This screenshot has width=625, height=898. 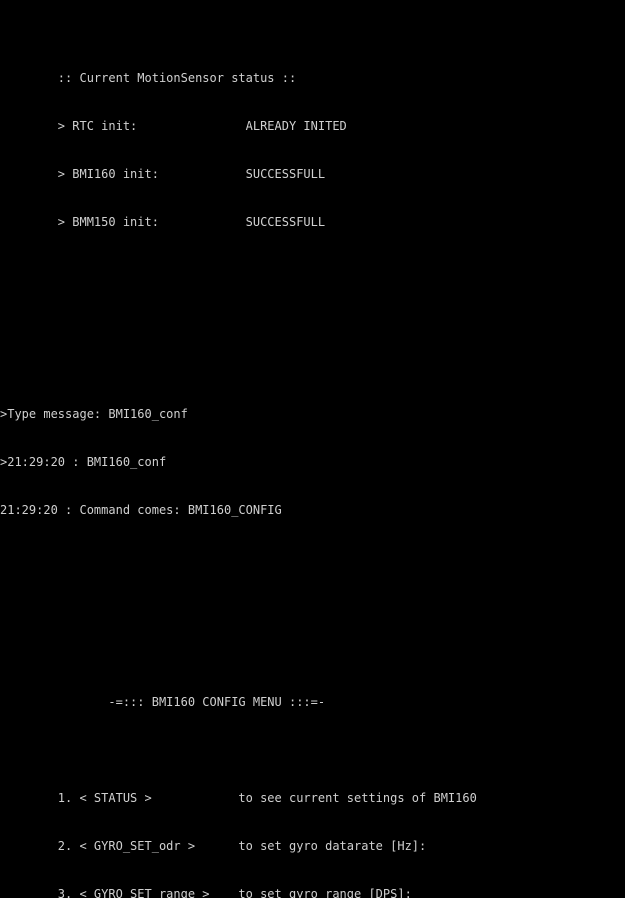 I want to click on status-block-title: :: Current MotionSensor status ::, so click(x=148, y=78).